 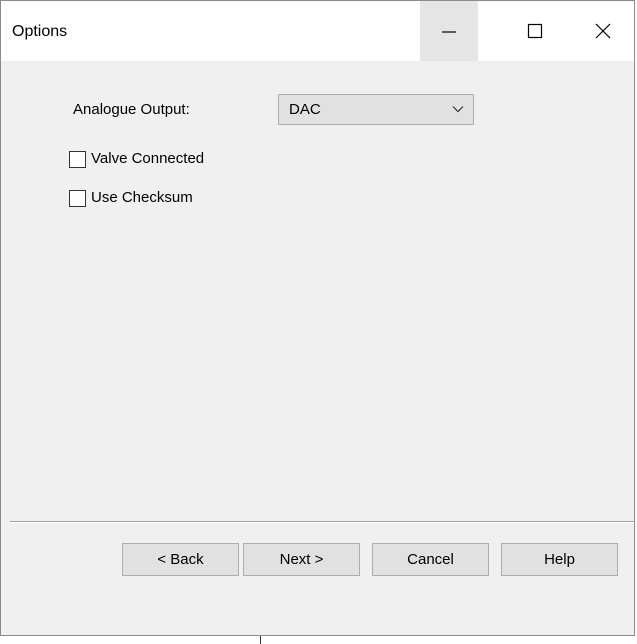 I want to click on valve-connected-checkbox, so click(x=77, y=159).